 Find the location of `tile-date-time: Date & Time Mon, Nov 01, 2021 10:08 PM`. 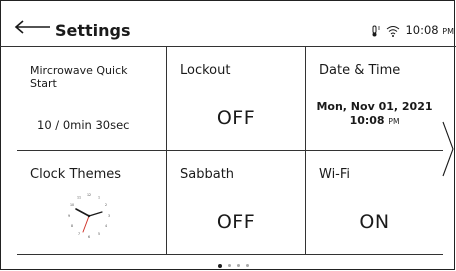

tile-date-time: Date & Time Mon, Nov 01, 2021 10:08 PM is located at coordinates (374, 99).